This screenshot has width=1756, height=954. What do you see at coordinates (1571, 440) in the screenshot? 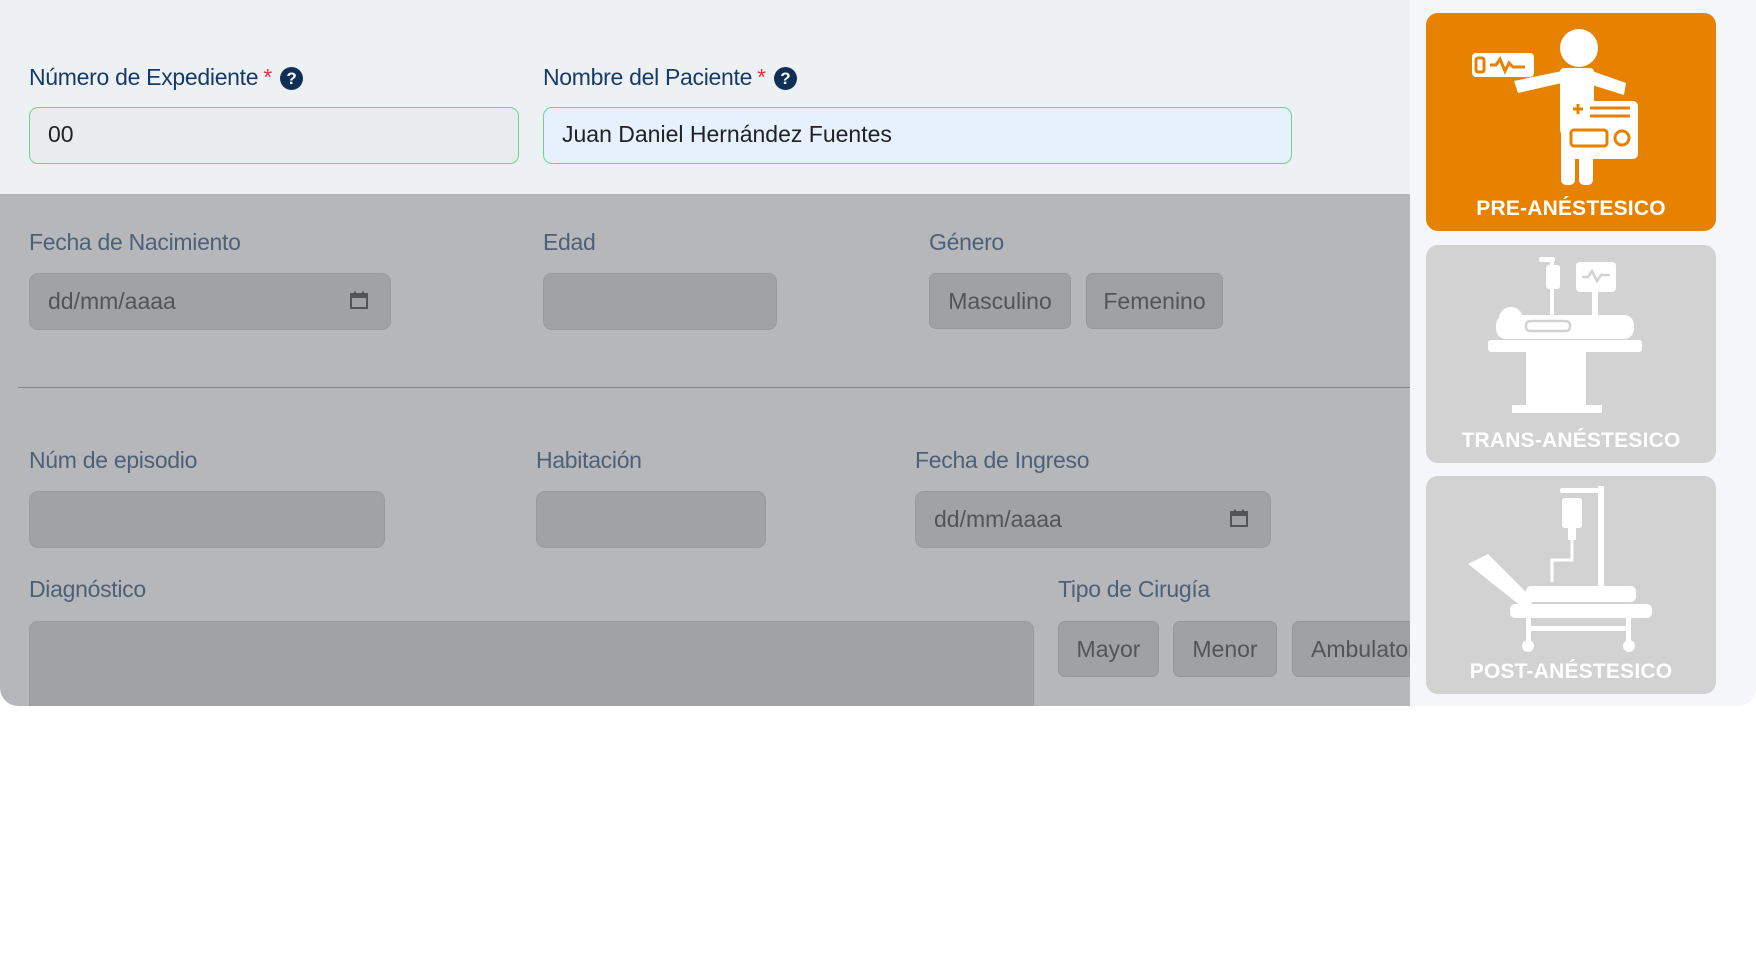
I see `stage-trans-label: TRANS-ANÉSTESICO` at bounding box center [1571, 440].